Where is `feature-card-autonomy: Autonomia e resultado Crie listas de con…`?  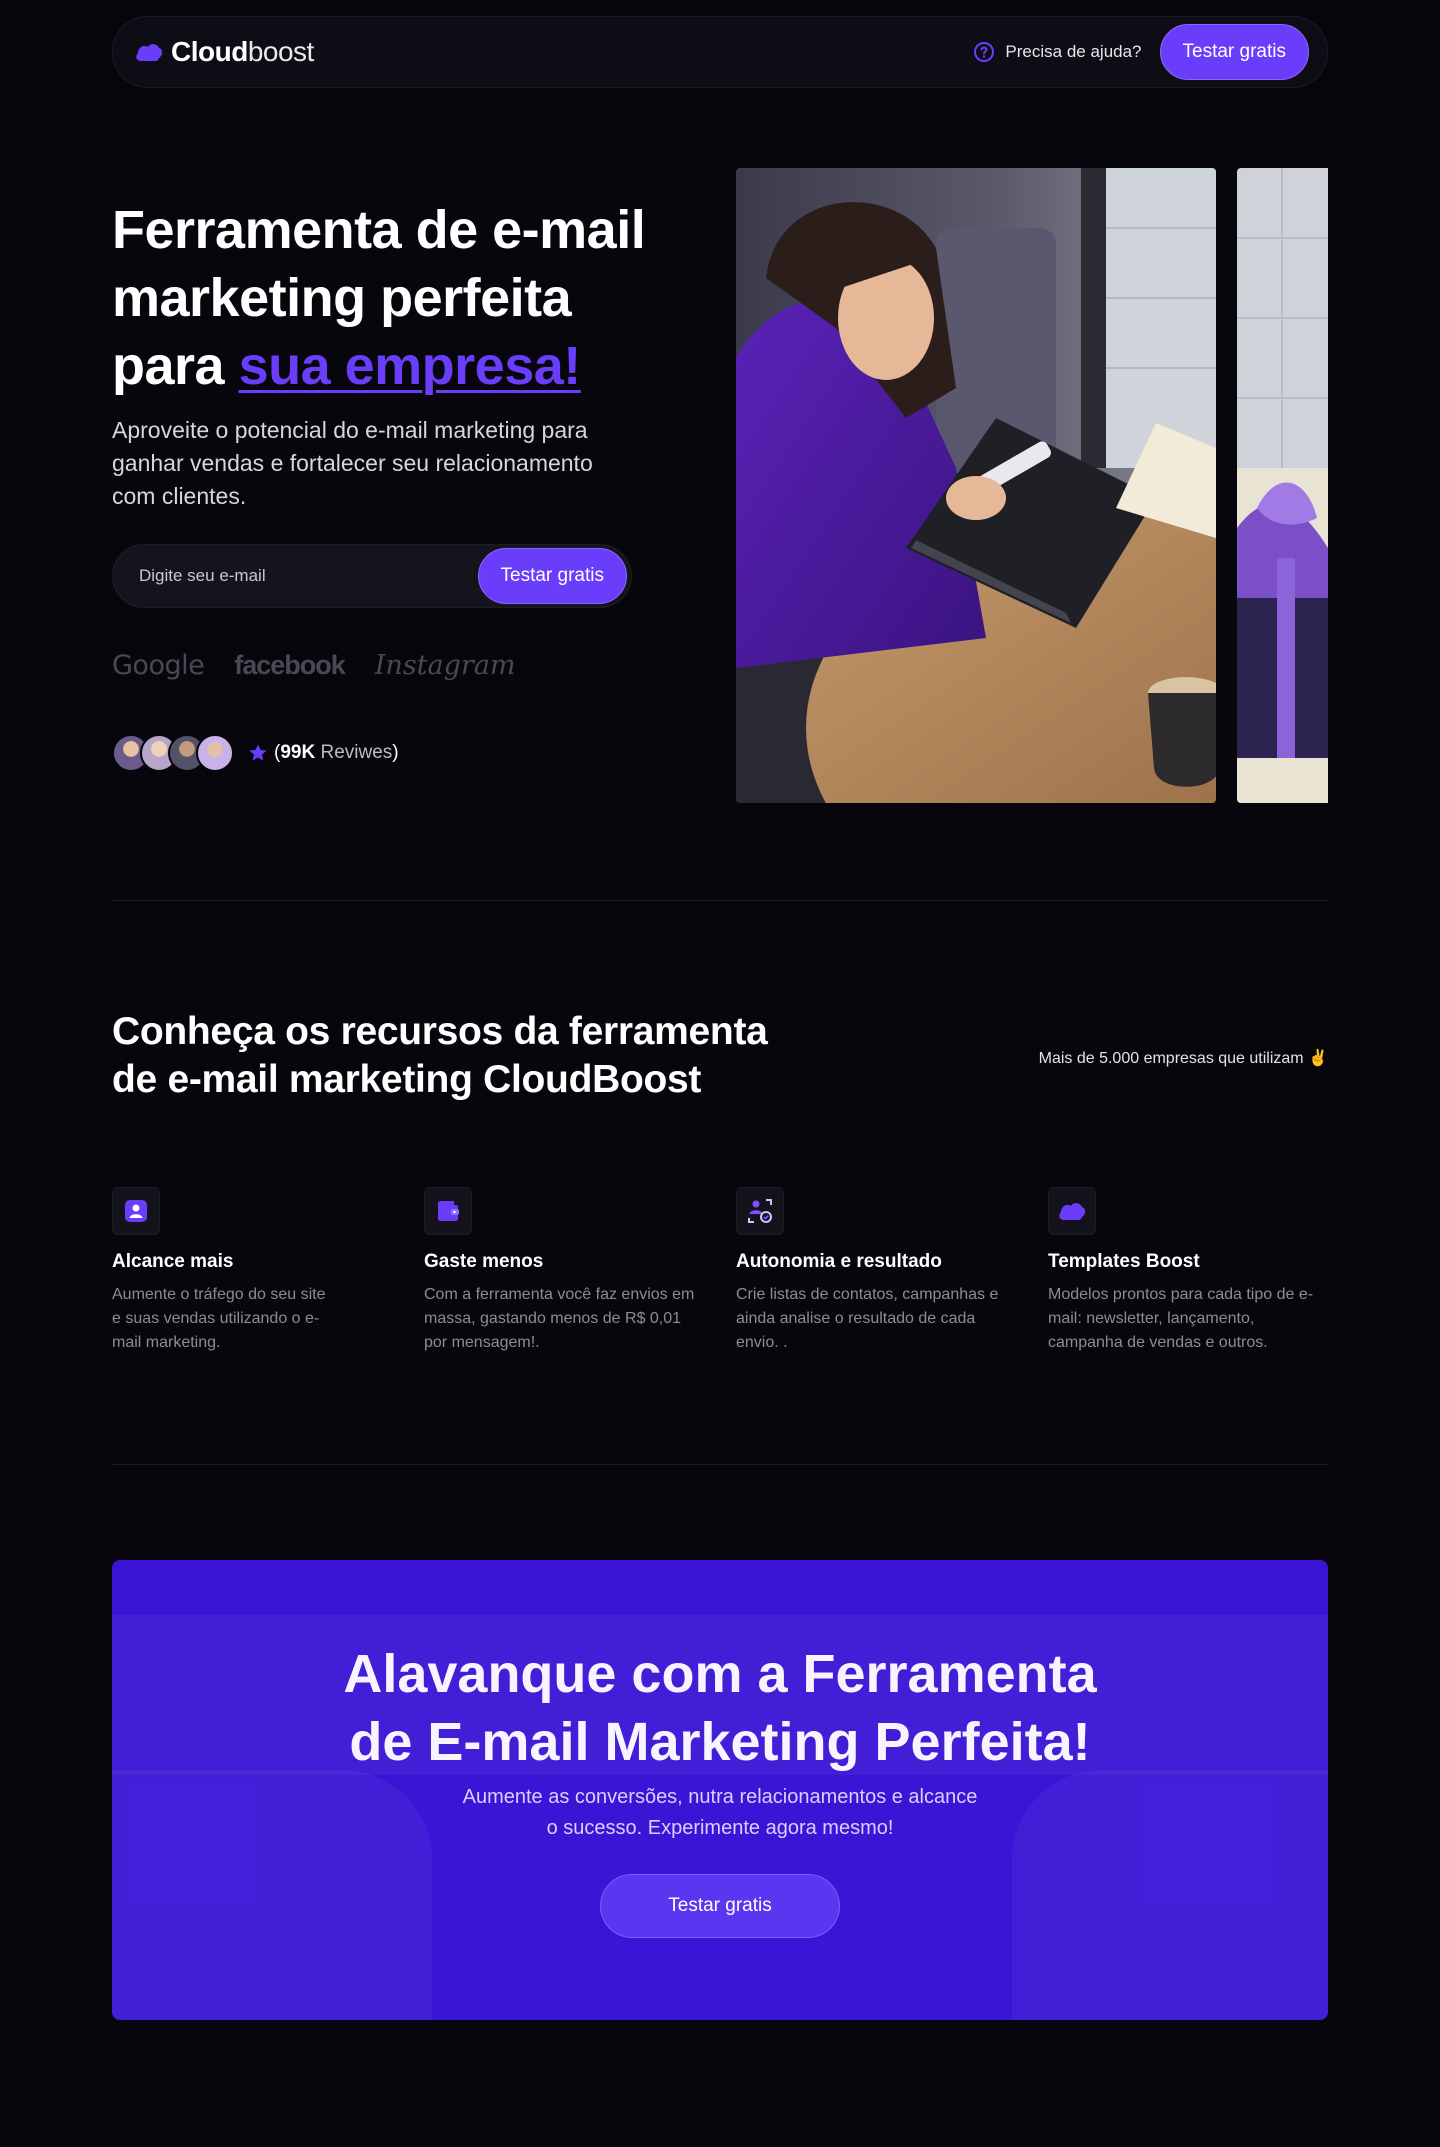
feature-card-autonomy: Autonomia e resultado Crie listas de con… is located at coordinates (876, 1271).